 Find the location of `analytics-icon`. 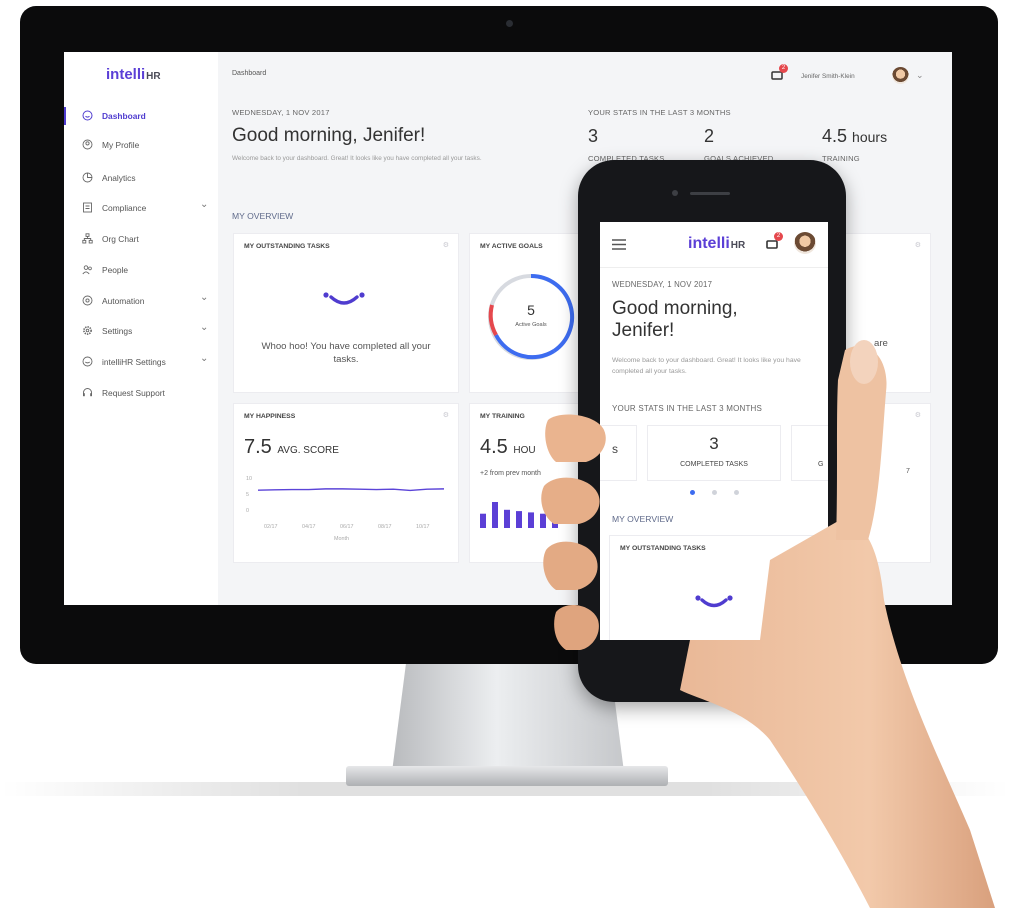

analytics-icon is located at coordinates (87, 177).